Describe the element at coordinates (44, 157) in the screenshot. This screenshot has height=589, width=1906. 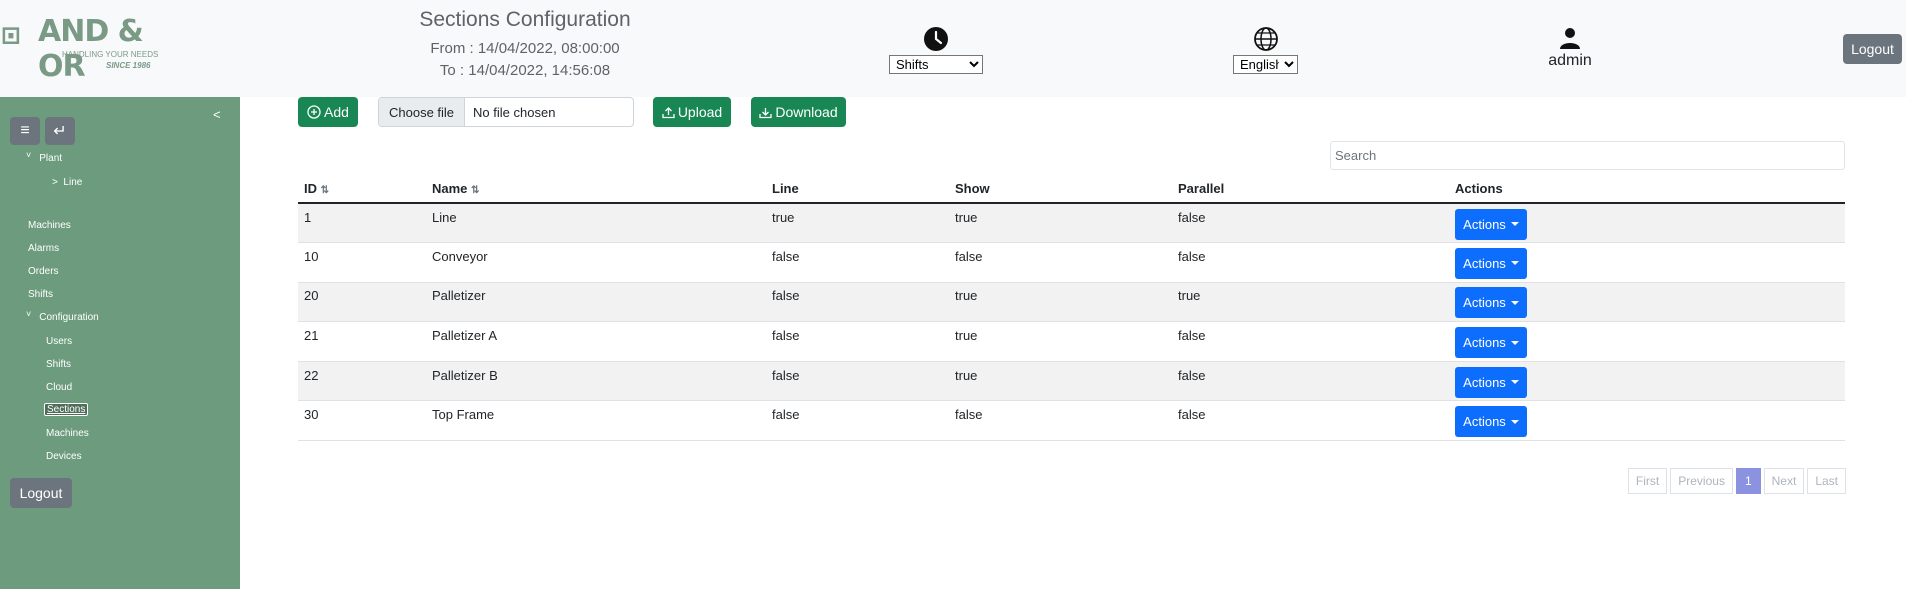
I see `sidebar-item-plant: ˅ Plant` at that location.